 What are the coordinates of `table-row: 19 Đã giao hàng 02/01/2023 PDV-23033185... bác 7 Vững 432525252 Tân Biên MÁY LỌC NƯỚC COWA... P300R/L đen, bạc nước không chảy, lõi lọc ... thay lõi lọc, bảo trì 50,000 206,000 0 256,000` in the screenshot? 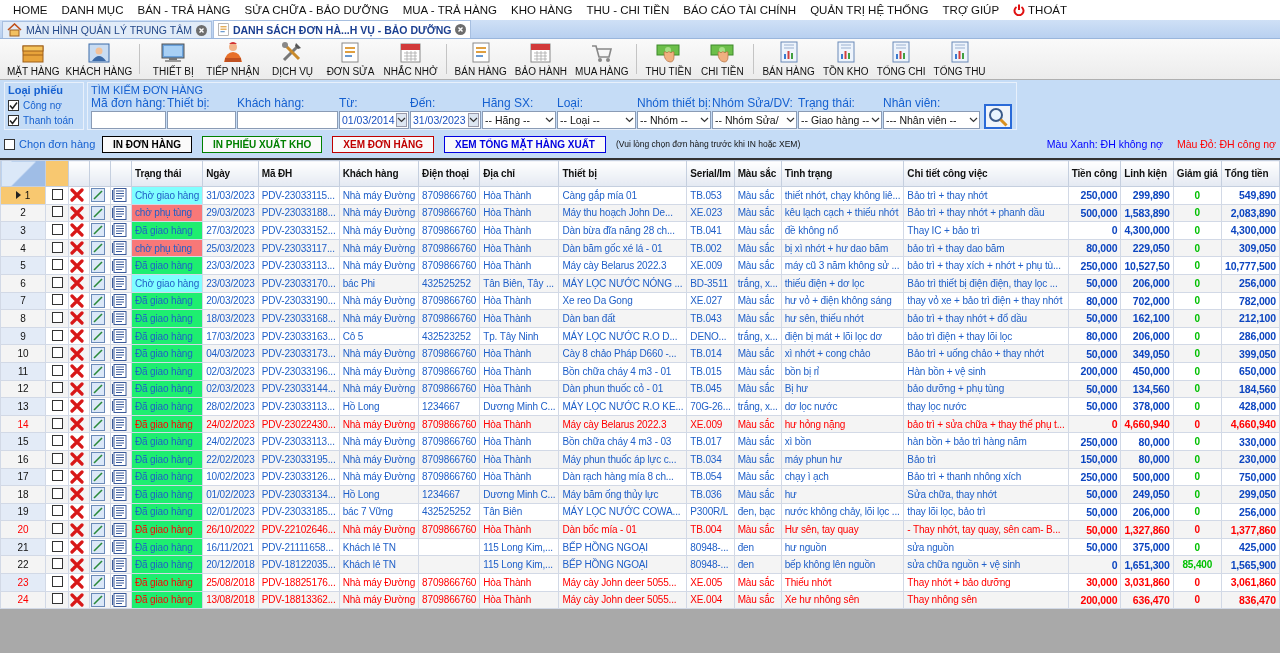 It's located at (640, 512).